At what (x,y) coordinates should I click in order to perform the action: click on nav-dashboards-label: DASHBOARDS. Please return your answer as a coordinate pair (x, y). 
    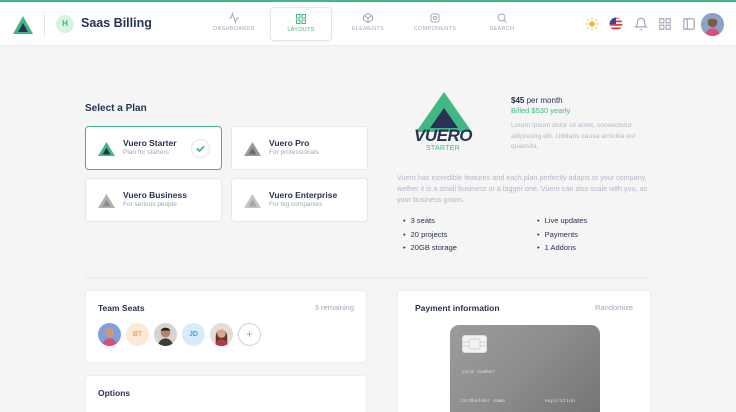
    Looking at the image, I should click on (234, 29).